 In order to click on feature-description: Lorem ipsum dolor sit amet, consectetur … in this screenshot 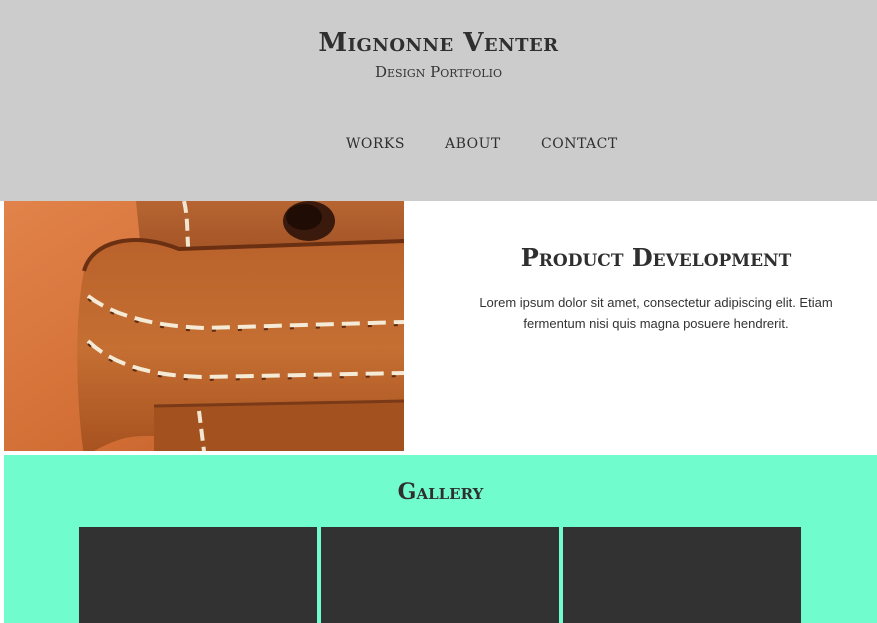, I will do `click(656, 313)`.